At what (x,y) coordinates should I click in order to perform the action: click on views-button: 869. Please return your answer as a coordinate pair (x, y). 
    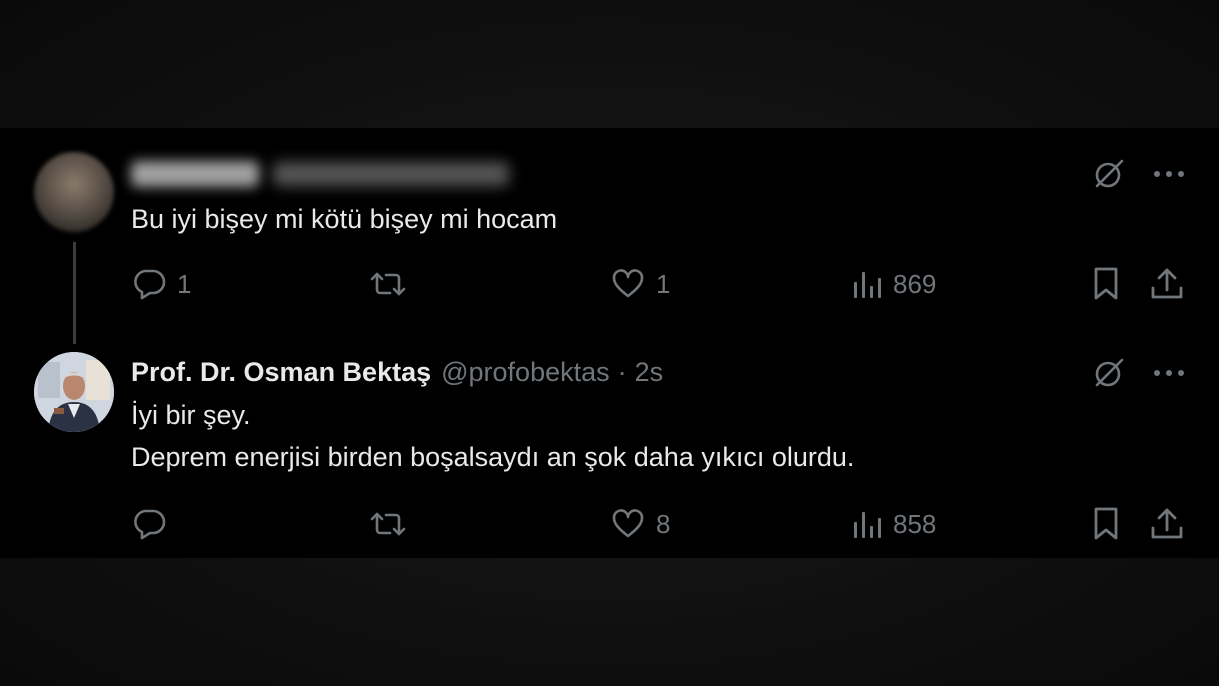
    Looking at the image, I should click on (893, 284).